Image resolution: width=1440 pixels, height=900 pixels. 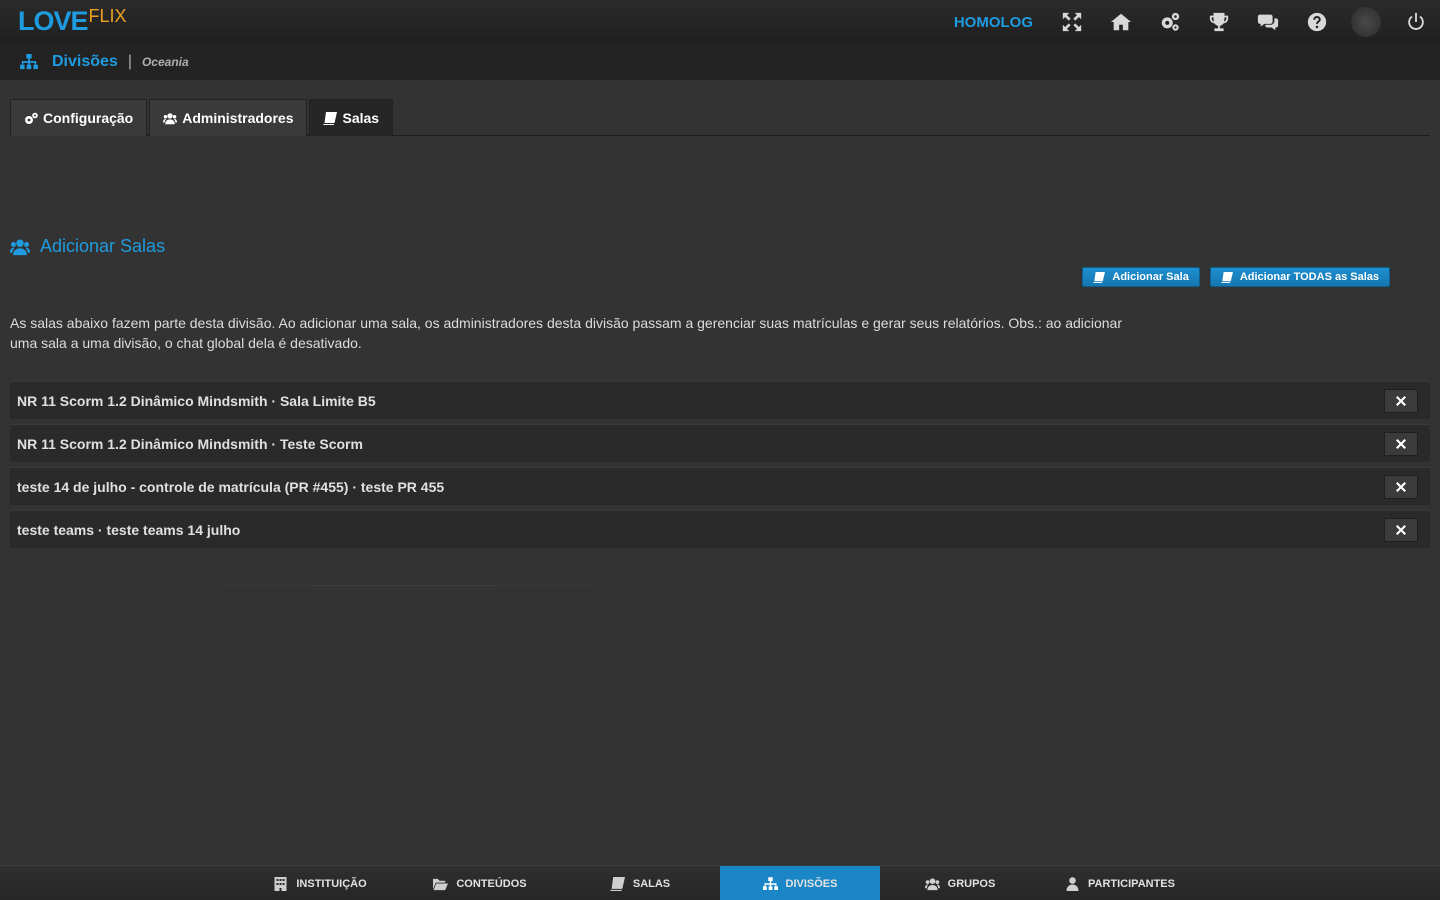 What do you see at coordinates (407, 585) in the screenshot?
I see `divider` at bounding box center [407, 585].